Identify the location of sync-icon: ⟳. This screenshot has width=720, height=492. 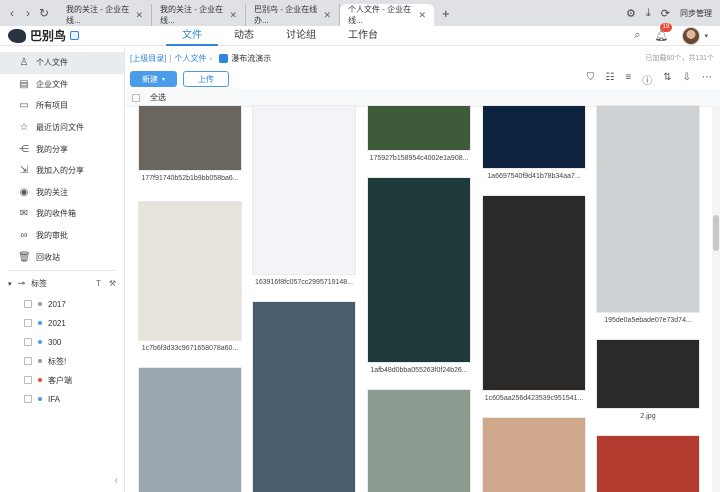
(665, 13).